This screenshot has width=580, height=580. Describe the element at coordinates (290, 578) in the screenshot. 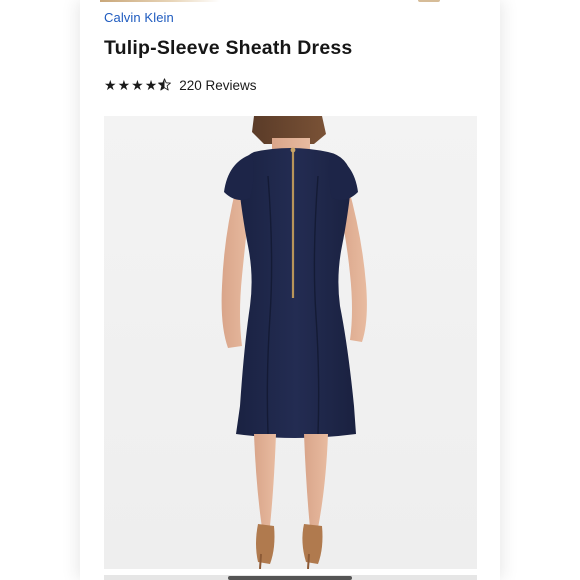

I see `image-carousel-indicator` at that location.